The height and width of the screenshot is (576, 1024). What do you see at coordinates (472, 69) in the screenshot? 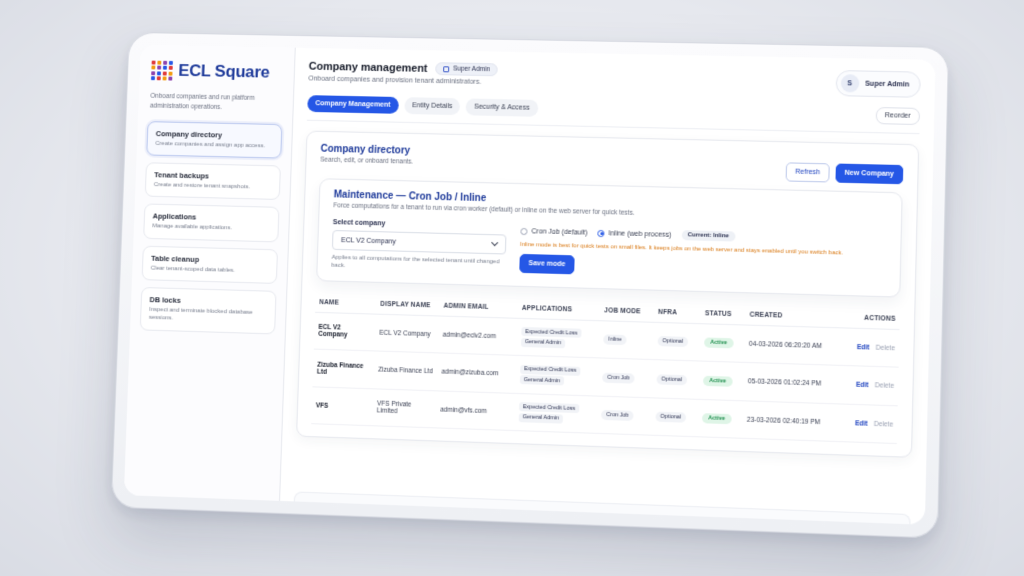
I see `role-badge-label: Super Admin` at bounding box center [472, 69].